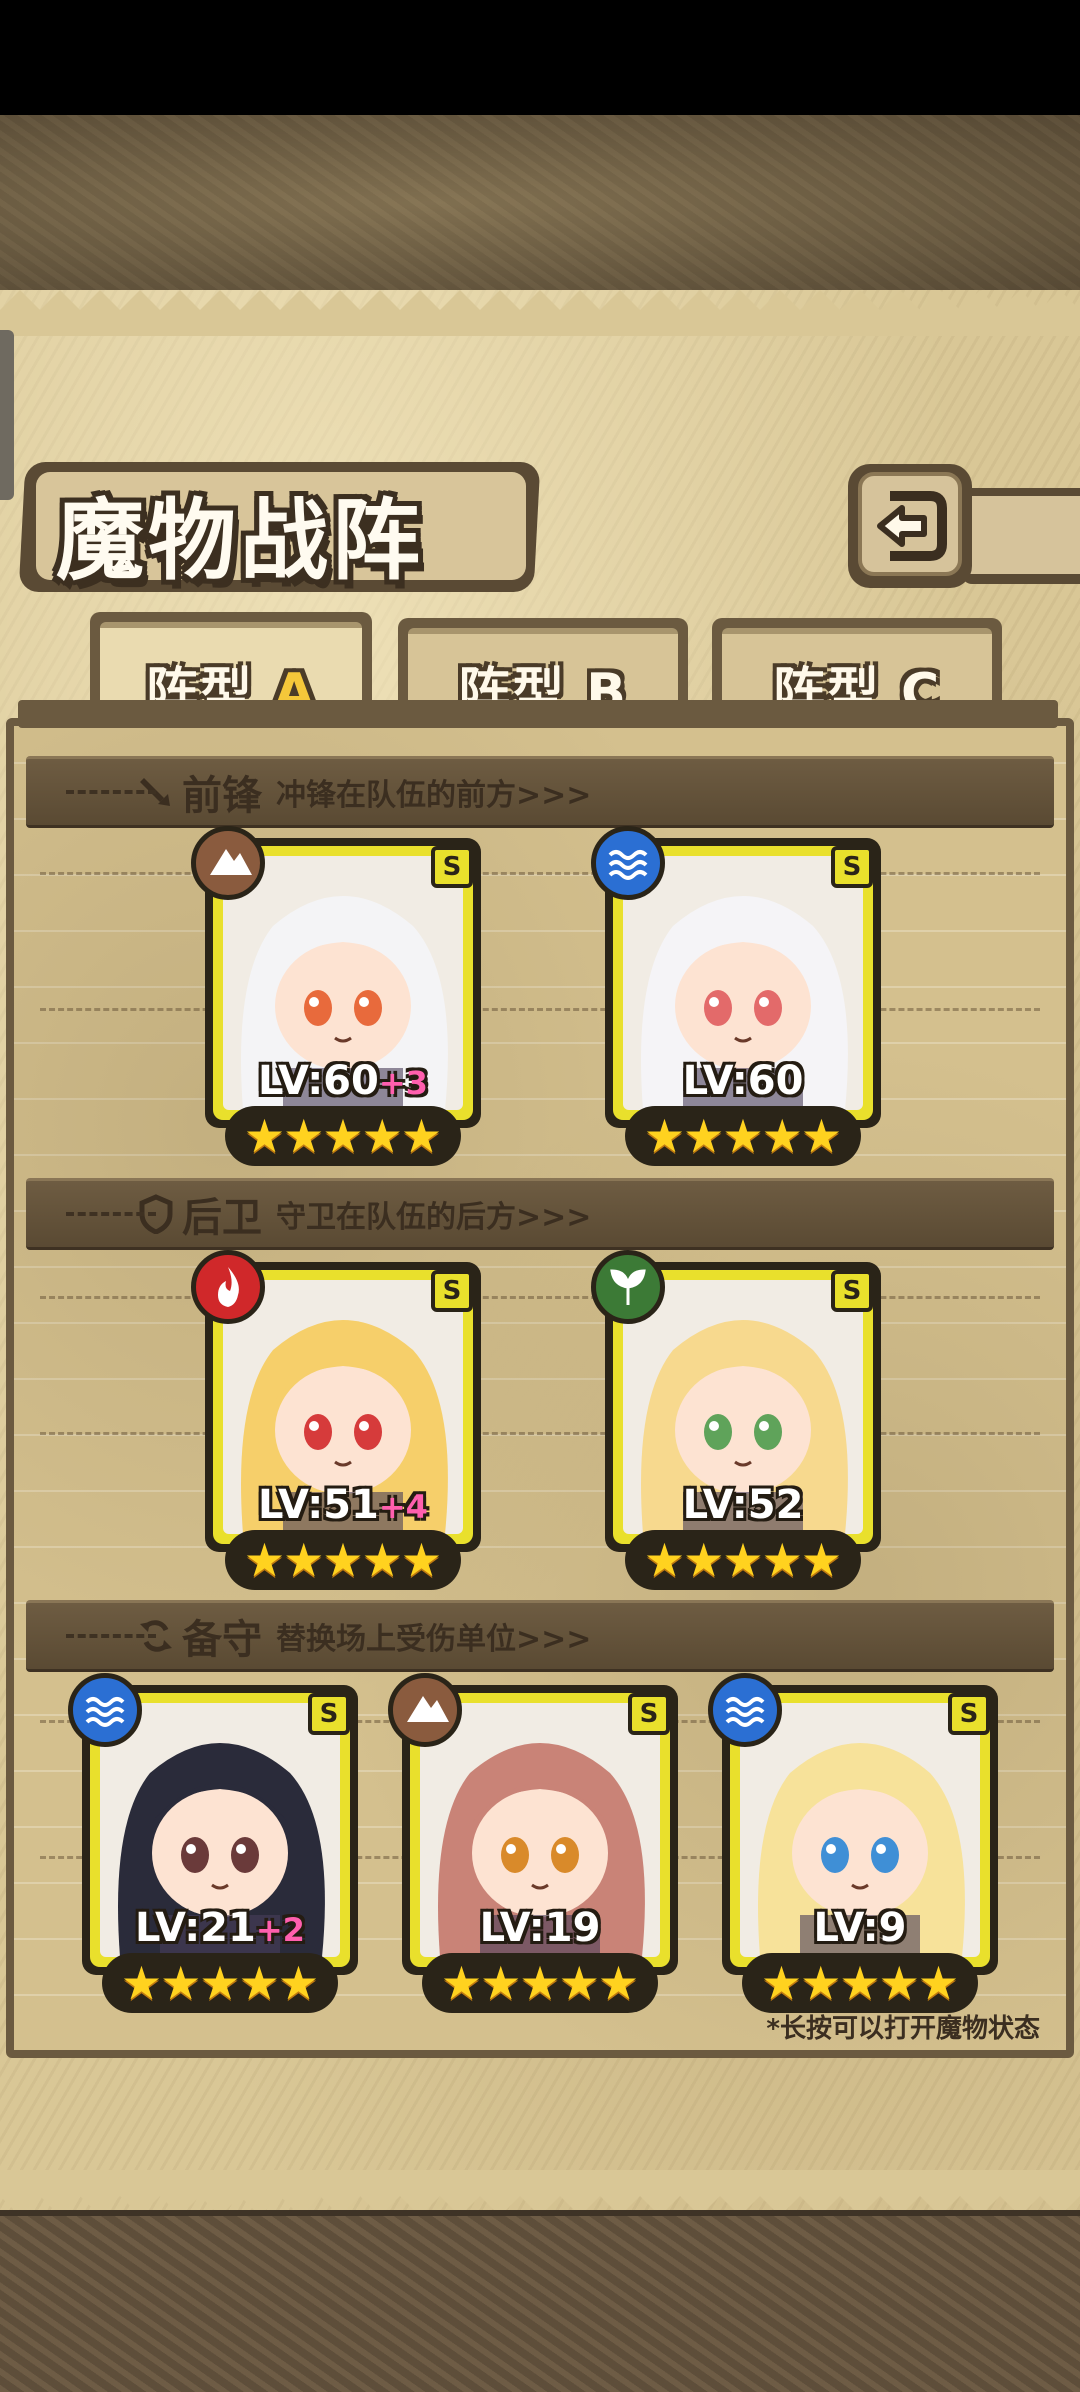 The height and width of the screenshot is (2392, 1080). Describe the element at coordinates (540, 205) in the screenshot. I see `map-background-top` at that location.